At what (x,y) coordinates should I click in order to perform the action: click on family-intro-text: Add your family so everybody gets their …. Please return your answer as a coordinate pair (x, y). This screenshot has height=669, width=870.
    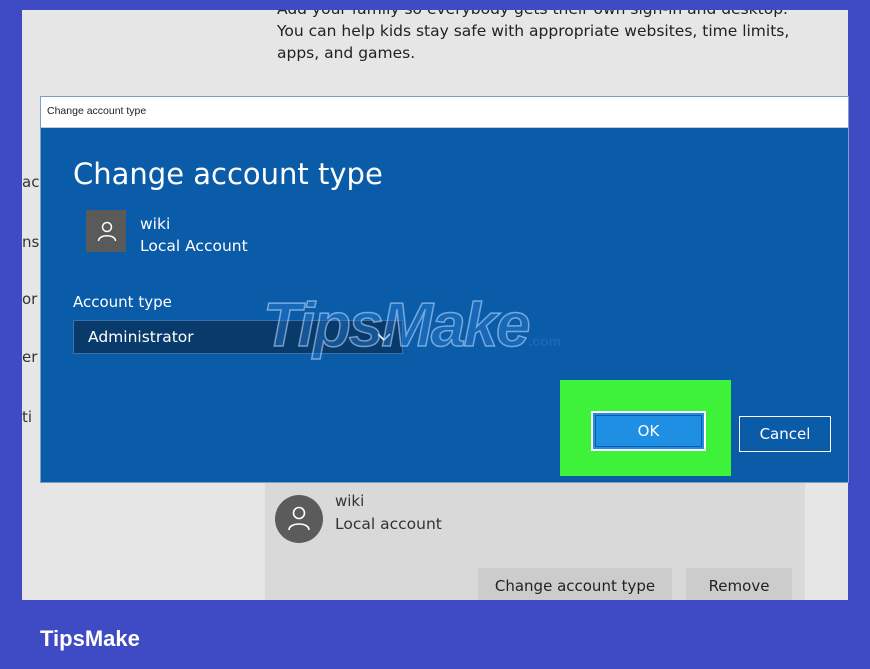
    Looking at the image, I should click on (547, 37).